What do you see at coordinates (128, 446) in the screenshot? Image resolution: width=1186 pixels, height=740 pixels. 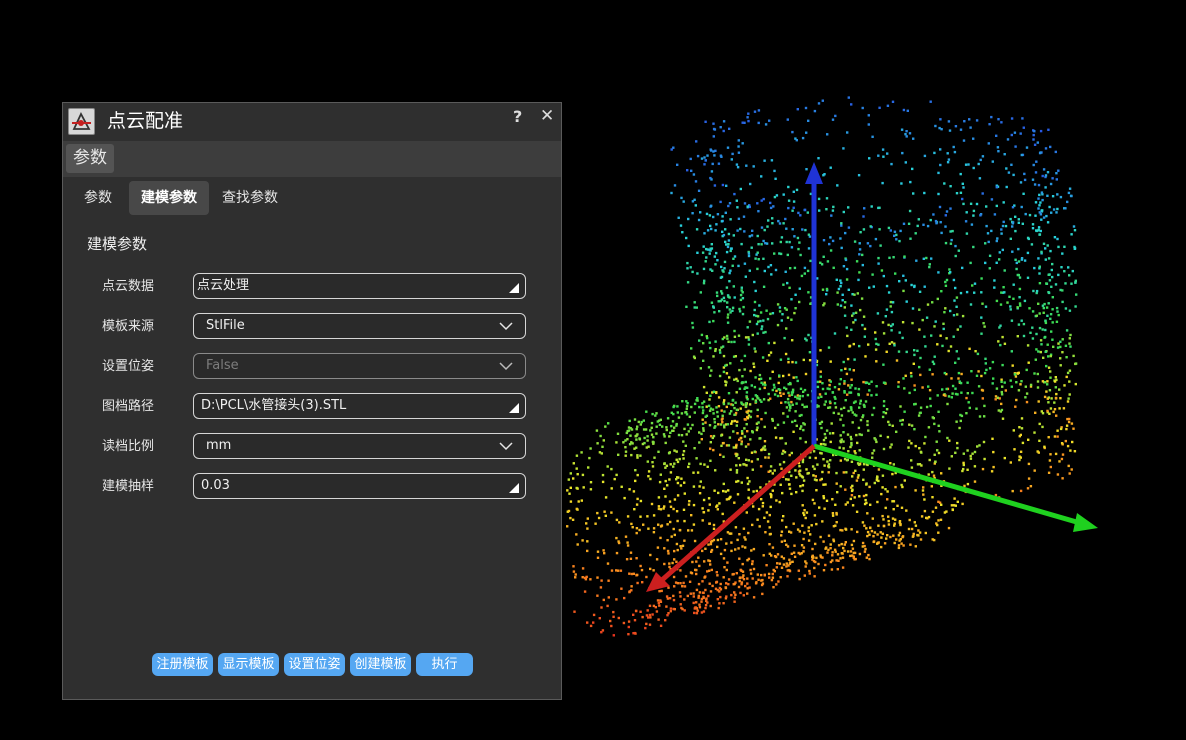 I see `read-scale-label: 读档比例` at bounding box center [128, 446].